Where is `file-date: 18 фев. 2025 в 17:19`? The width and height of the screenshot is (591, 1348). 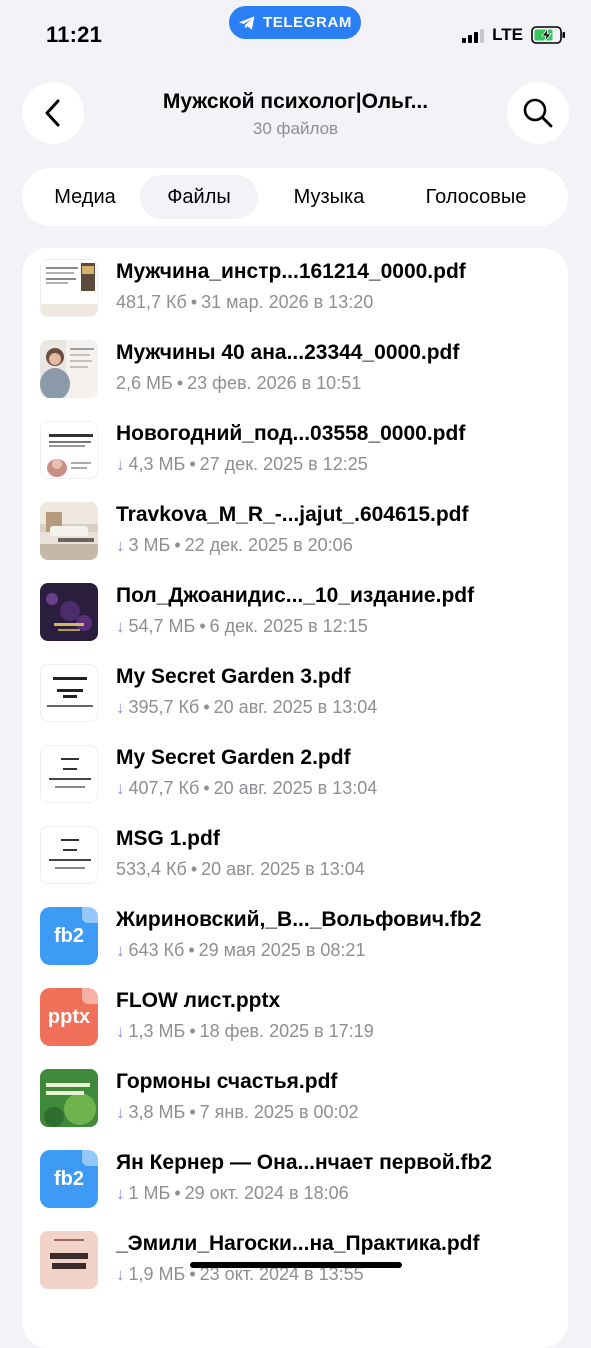
file-date: 18 фев. 2025 в 17:19 is located at coordinates (286, 1031).